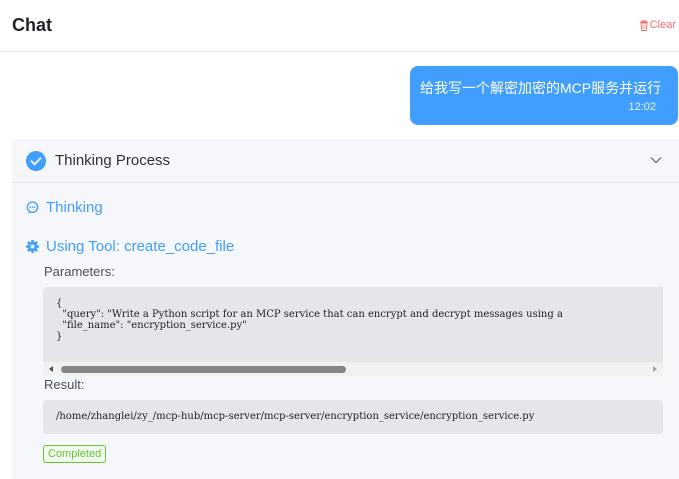  I want to click on scrollbar-thumb, so click(203, 369).